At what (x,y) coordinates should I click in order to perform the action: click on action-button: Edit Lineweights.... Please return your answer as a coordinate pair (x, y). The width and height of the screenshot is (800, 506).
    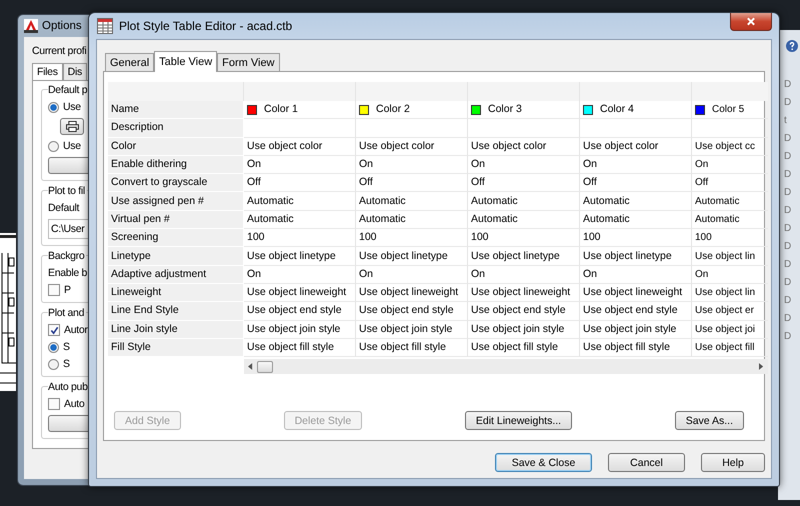
    Looking at the image, I should click on (518, 420).